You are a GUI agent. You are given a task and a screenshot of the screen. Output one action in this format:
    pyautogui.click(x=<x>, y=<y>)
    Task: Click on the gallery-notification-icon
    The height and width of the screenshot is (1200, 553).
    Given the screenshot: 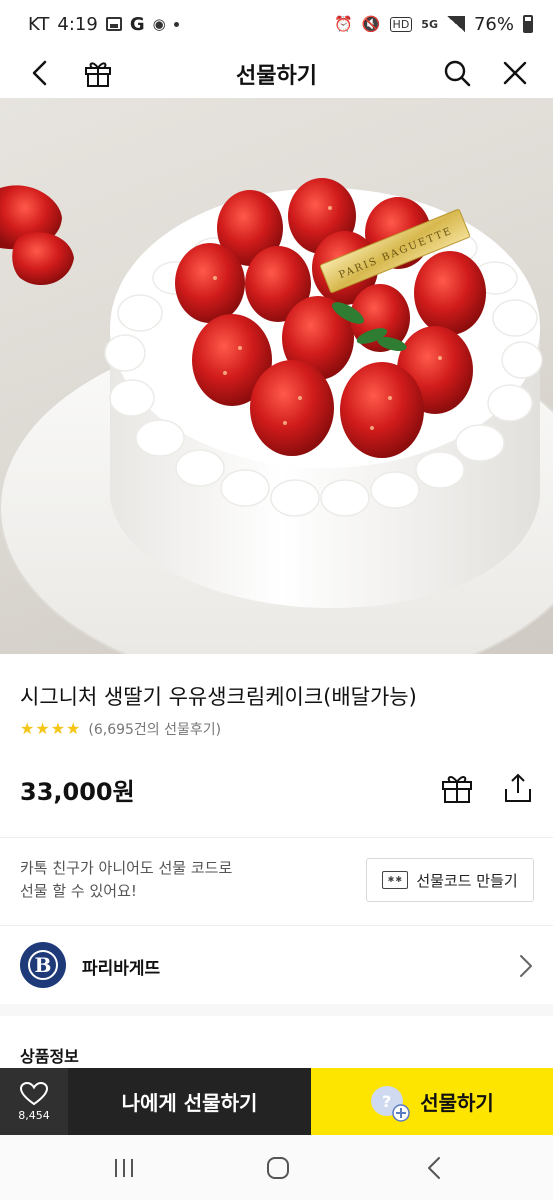 What is the action you would take?
    pyautogui.click(x=113, y=24)
    